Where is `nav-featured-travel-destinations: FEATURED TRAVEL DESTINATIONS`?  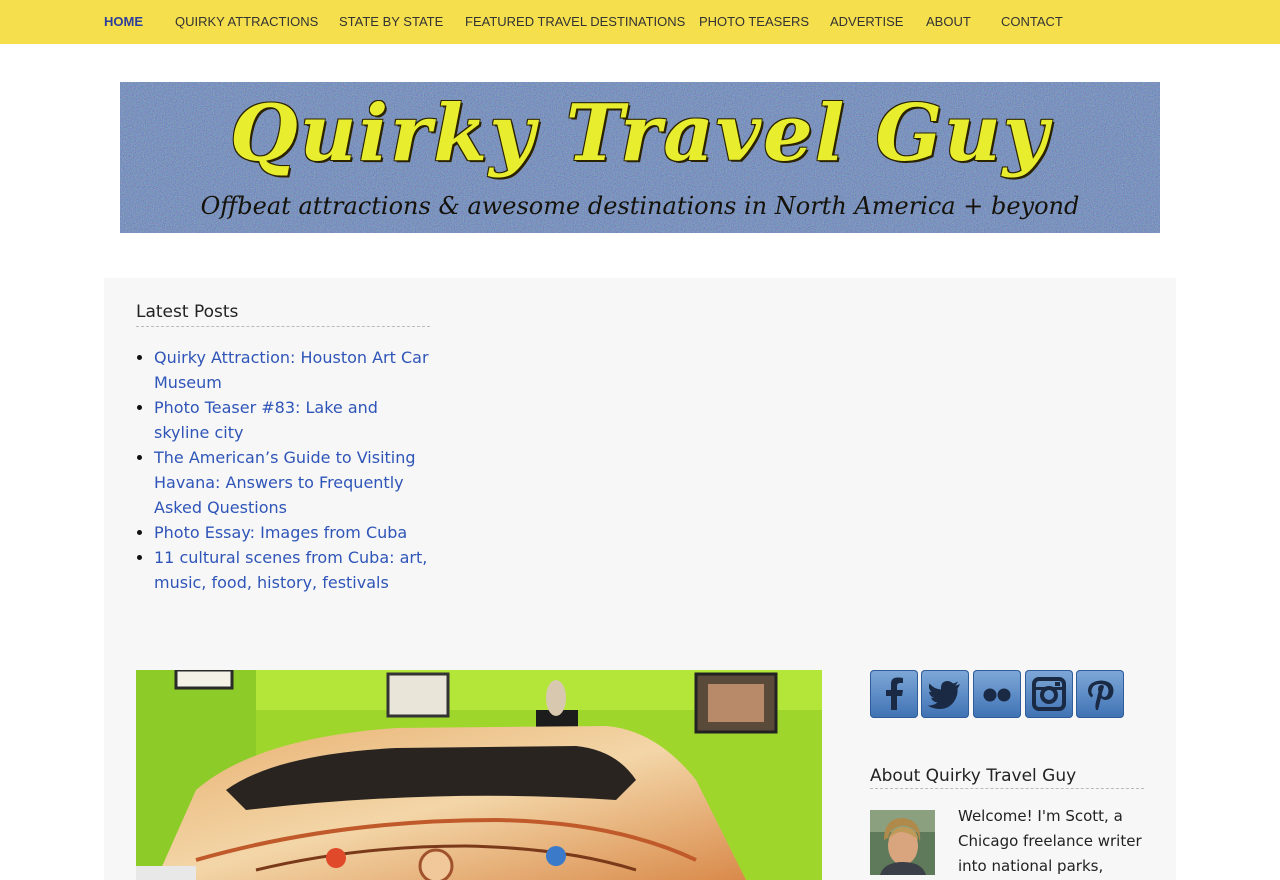 nav-featured-travel-destinations: FEATURED TRAVEL DESTINATIONS is located at coordinates (575, 21).